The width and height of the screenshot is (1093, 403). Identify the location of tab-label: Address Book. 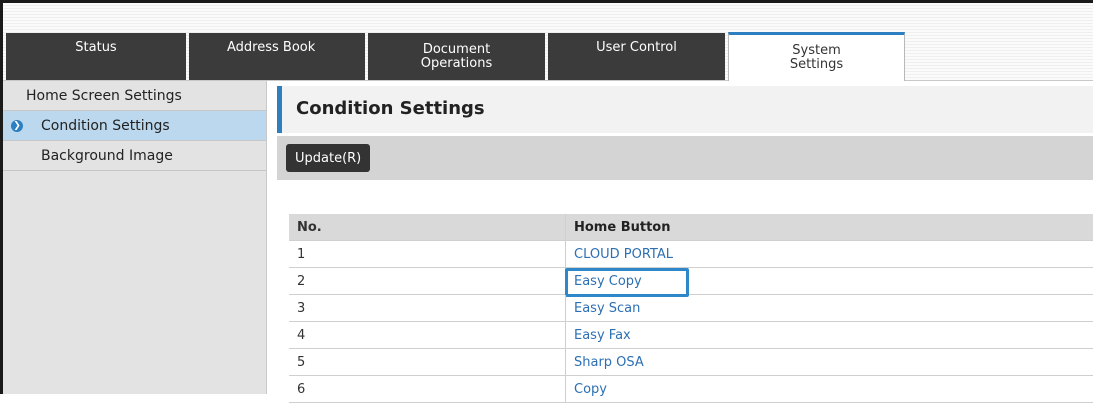
(271, 47).